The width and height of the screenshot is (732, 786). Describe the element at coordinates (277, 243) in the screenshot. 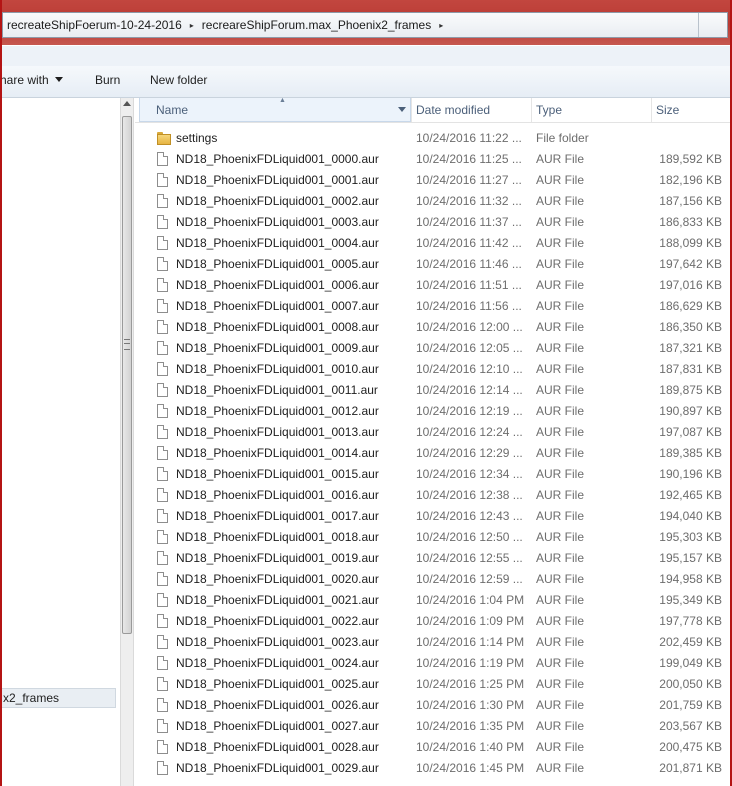

I see `file-name: ND18_PhoenixFDLiquid001_0004.aur` at that location.